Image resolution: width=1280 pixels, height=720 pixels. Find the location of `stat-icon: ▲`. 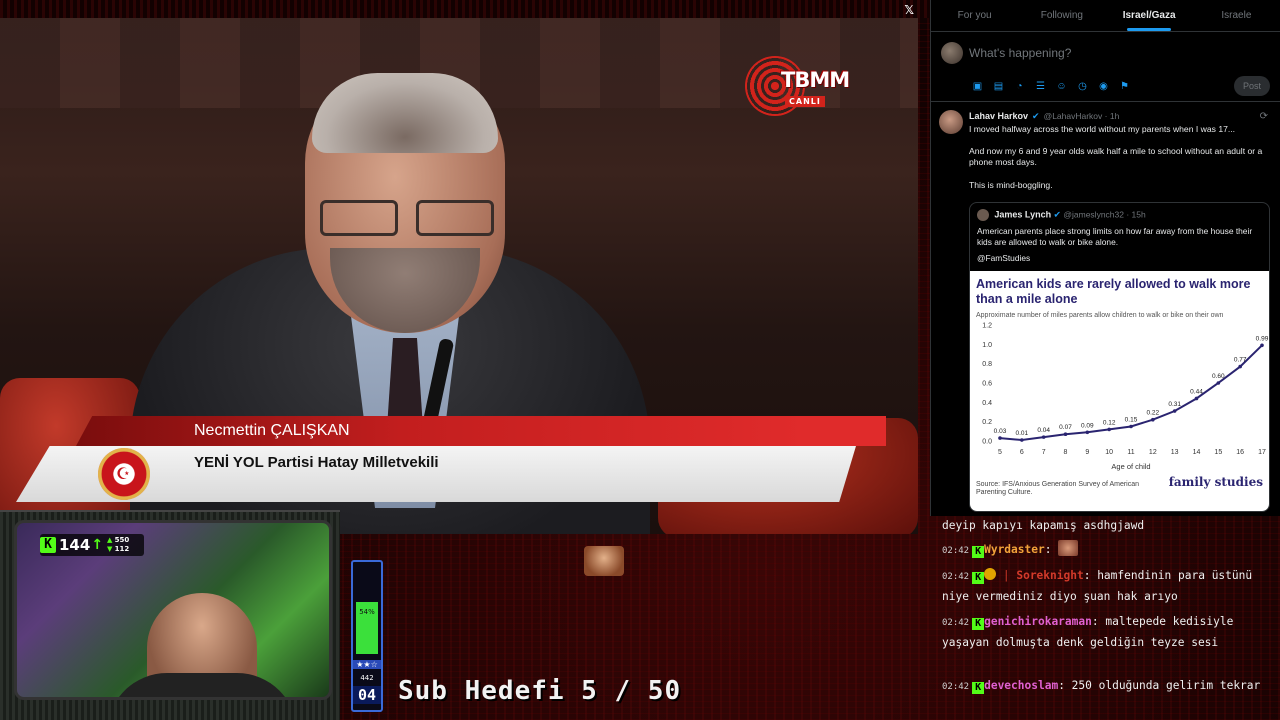

stat-icon: ▲ is located at coordinates (110, 540).